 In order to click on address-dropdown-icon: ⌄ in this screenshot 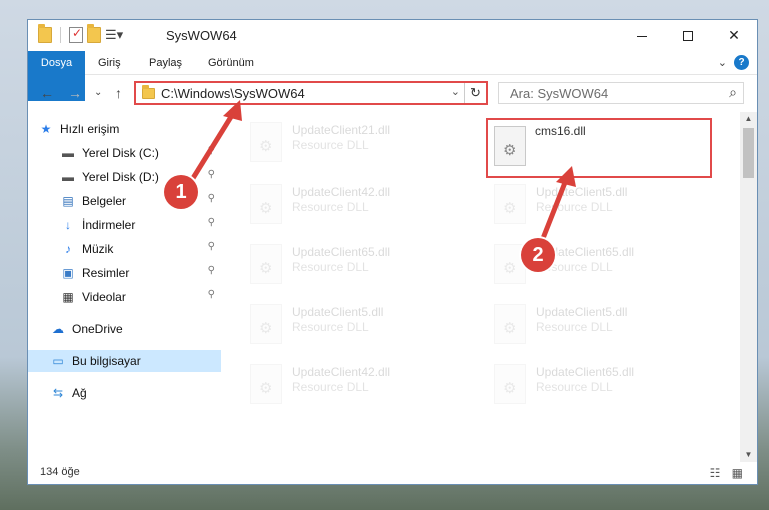, I will do `click(455, 91)`.